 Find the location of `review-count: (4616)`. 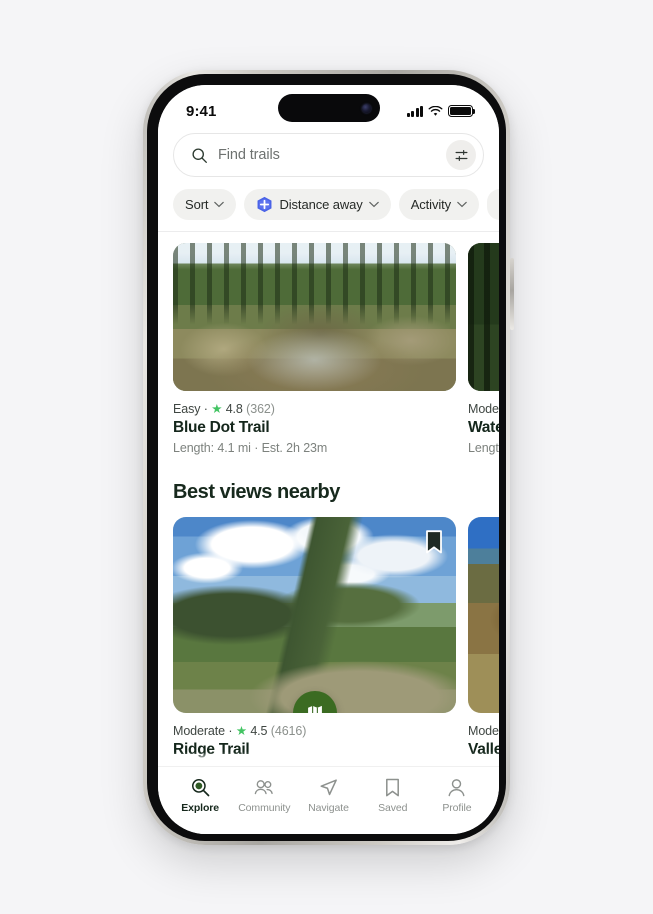

review-count: (4616) is located at coordinates (288, 731).